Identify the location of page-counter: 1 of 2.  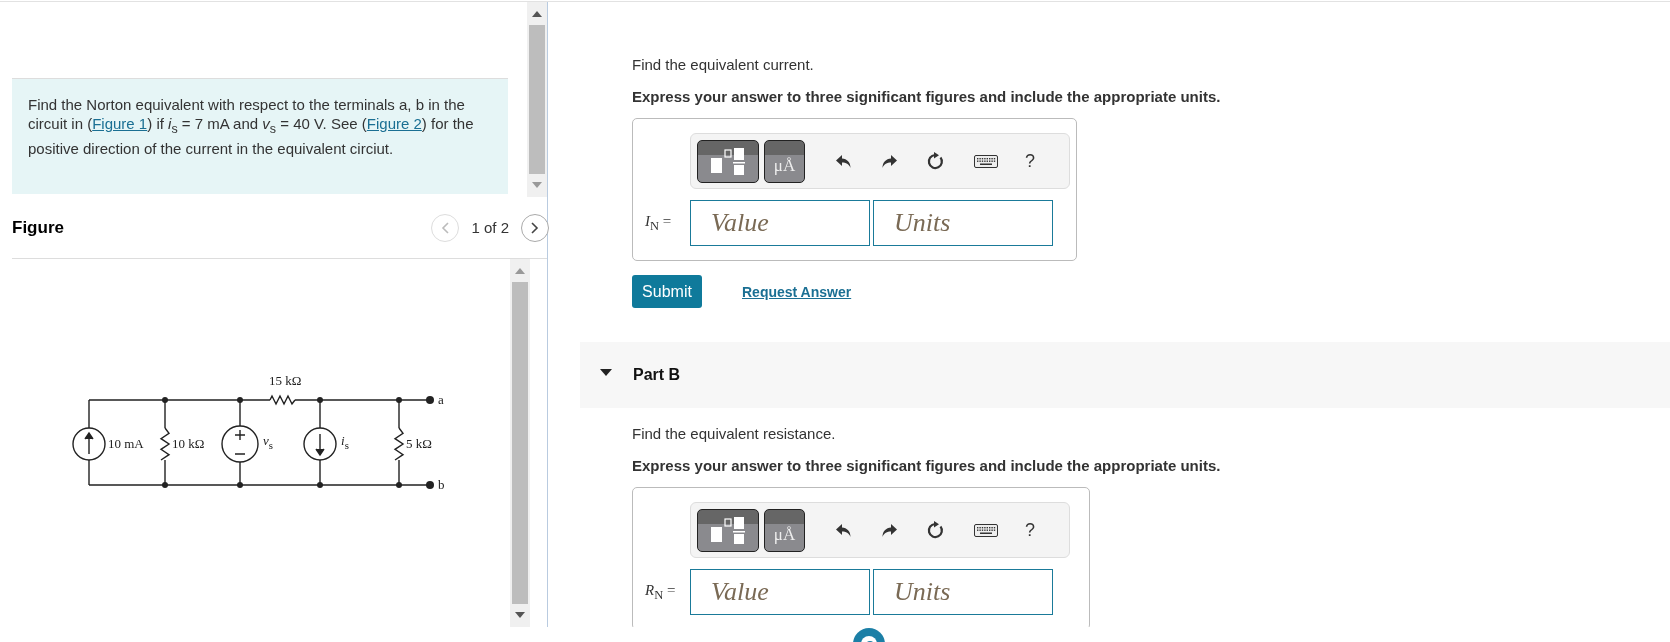
(490, 227).